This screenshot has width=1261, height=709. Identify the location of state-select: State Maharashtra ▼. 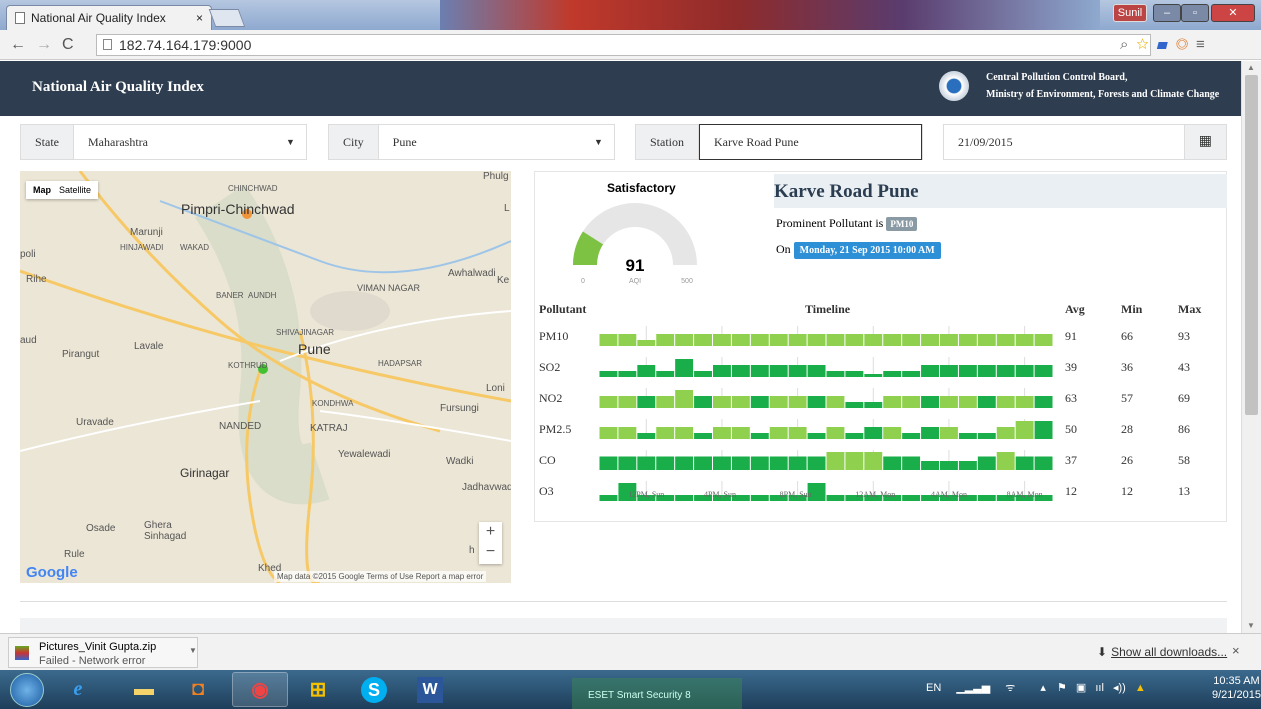
(163, 142).